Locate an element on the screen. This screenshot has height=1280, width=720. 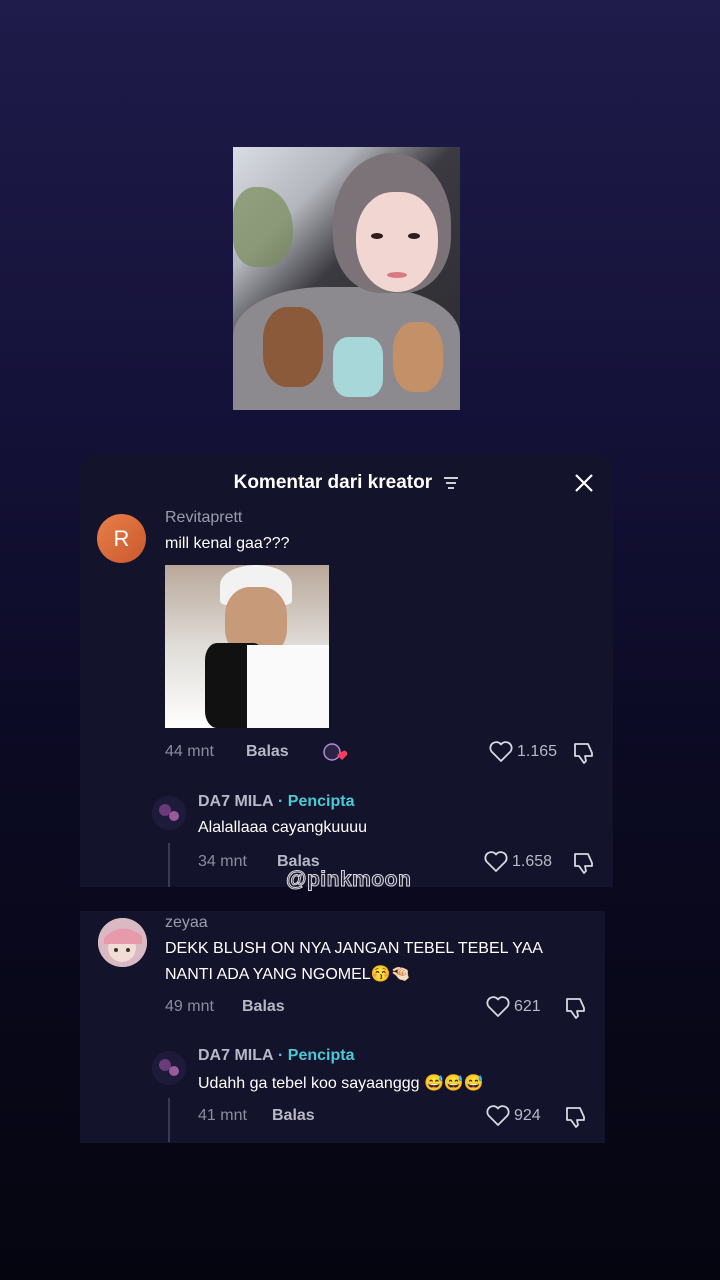
like-count: 1.658 is located at coordinates (532, 861).